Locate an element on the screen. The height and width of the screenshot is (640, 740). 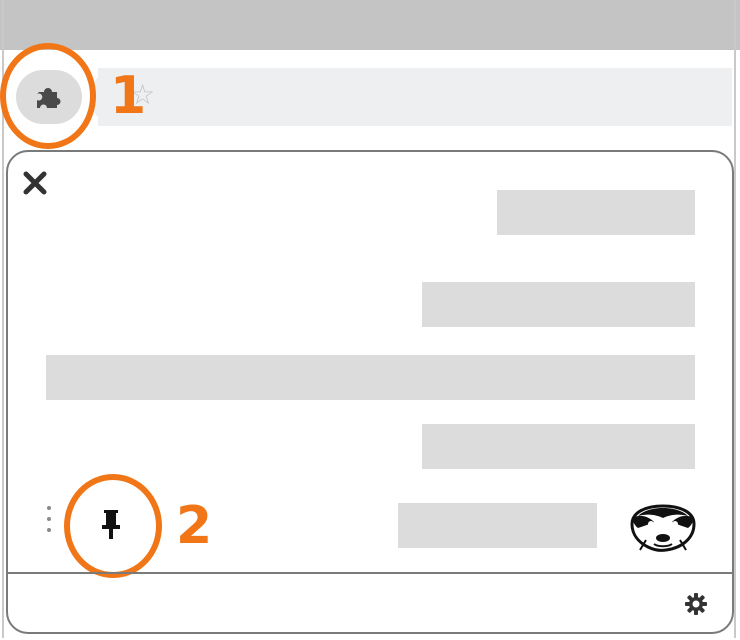
step-1-highlight-circle is located at coordinates (48, 96).